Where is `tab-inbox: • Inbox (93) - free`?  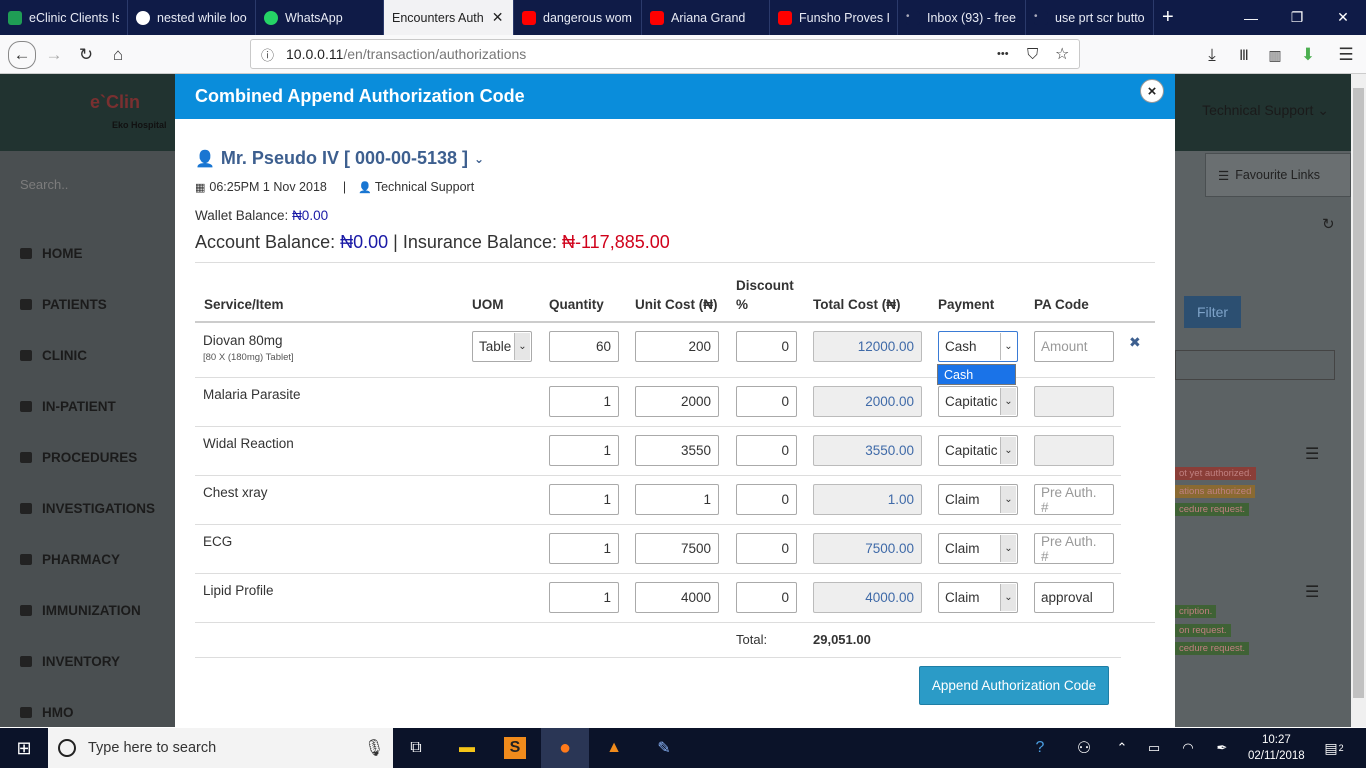
tab-inbox: • Inbox (93) - free is located at coordinates (962, 17).